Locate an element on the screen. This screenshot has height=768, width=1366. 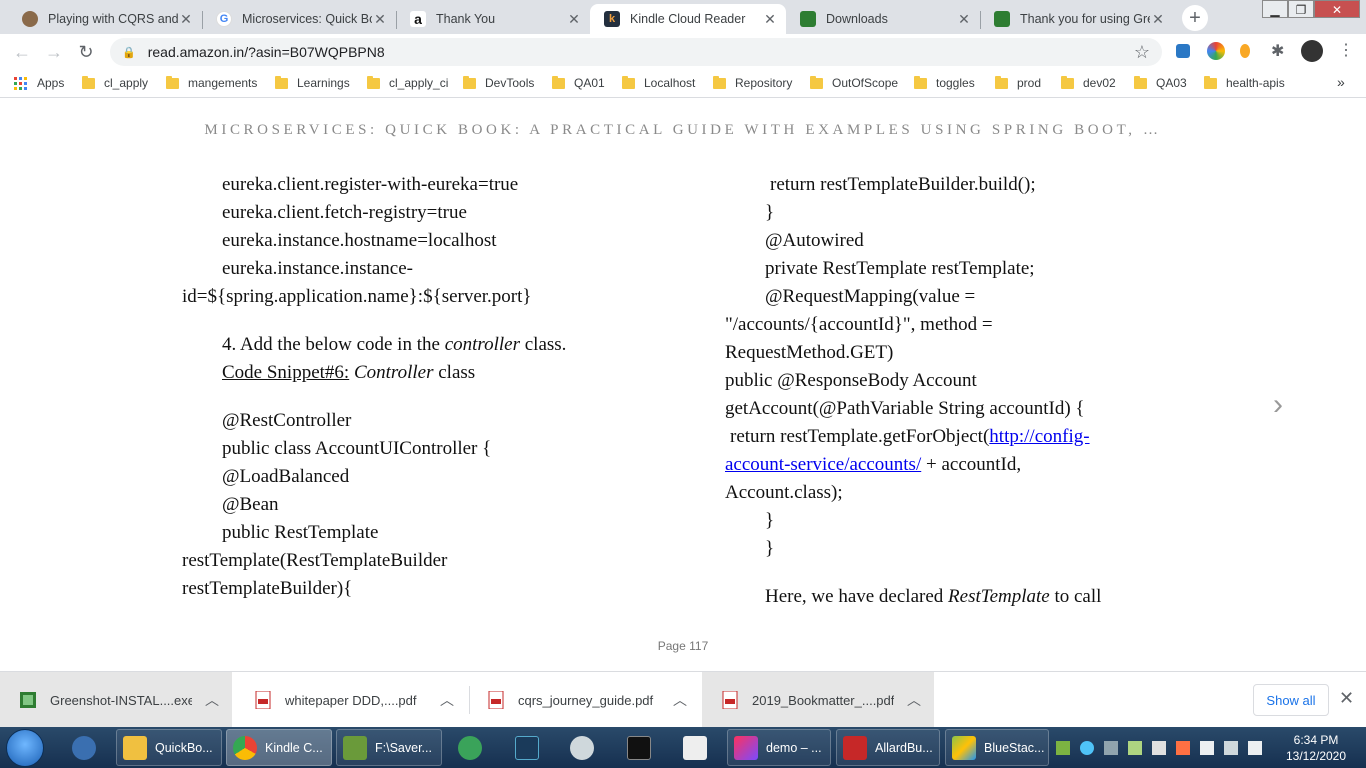
code-line: public @ResponseBody Account is located at coordinates (851, 380).